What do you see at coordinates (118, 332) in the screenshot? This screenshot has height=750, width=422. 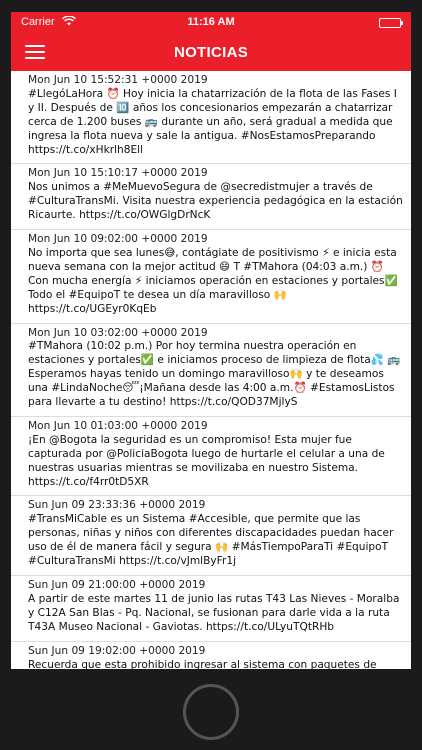 I see `news-item-date: Mon Jun 10 03:02:00 +0000 2019` at bounding box center [118, 332].